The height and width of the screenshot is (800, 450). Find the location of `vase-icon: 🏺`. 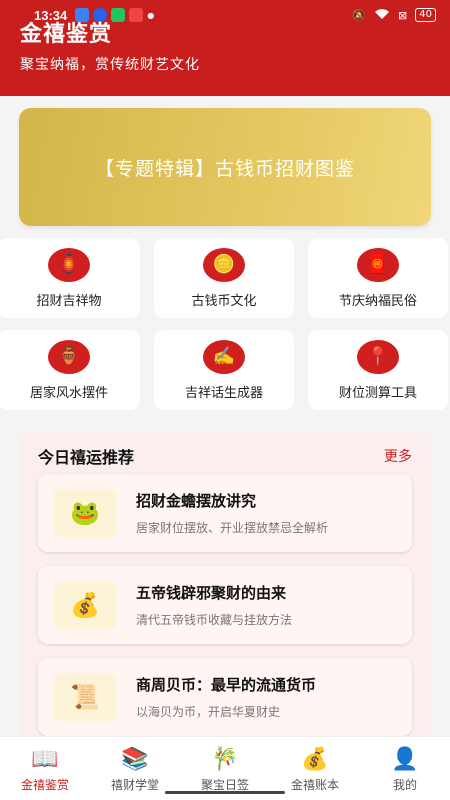

vase-icon: 🏺 is located at coordinates (69, 356).